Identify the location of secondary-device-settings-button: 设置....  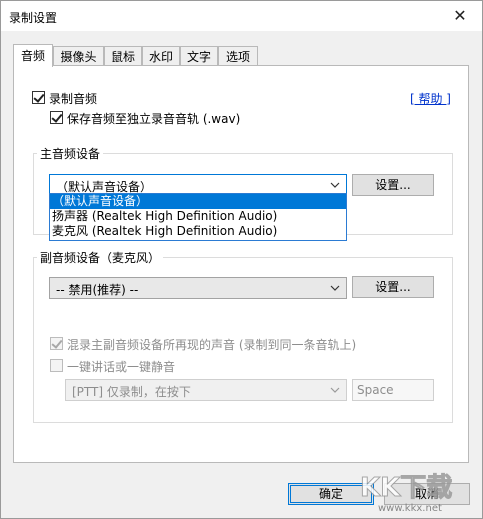
(393, 287).